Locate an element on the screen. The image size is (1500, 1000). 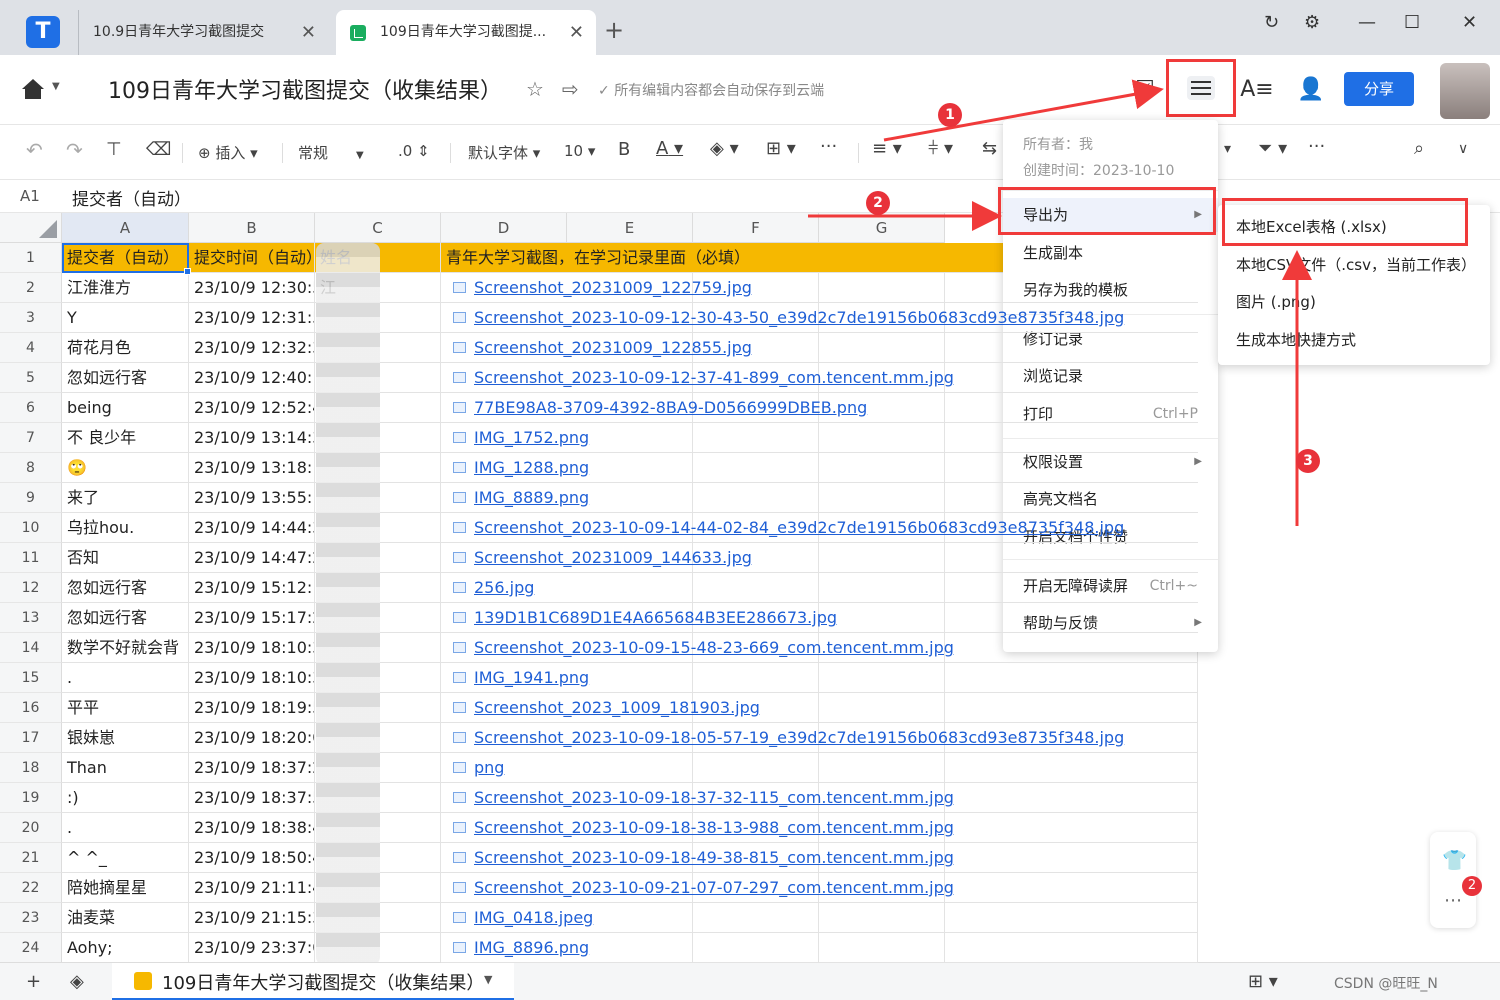
screenshot-link-cell: IMG_1752.png is located at coordinates (819, 438).